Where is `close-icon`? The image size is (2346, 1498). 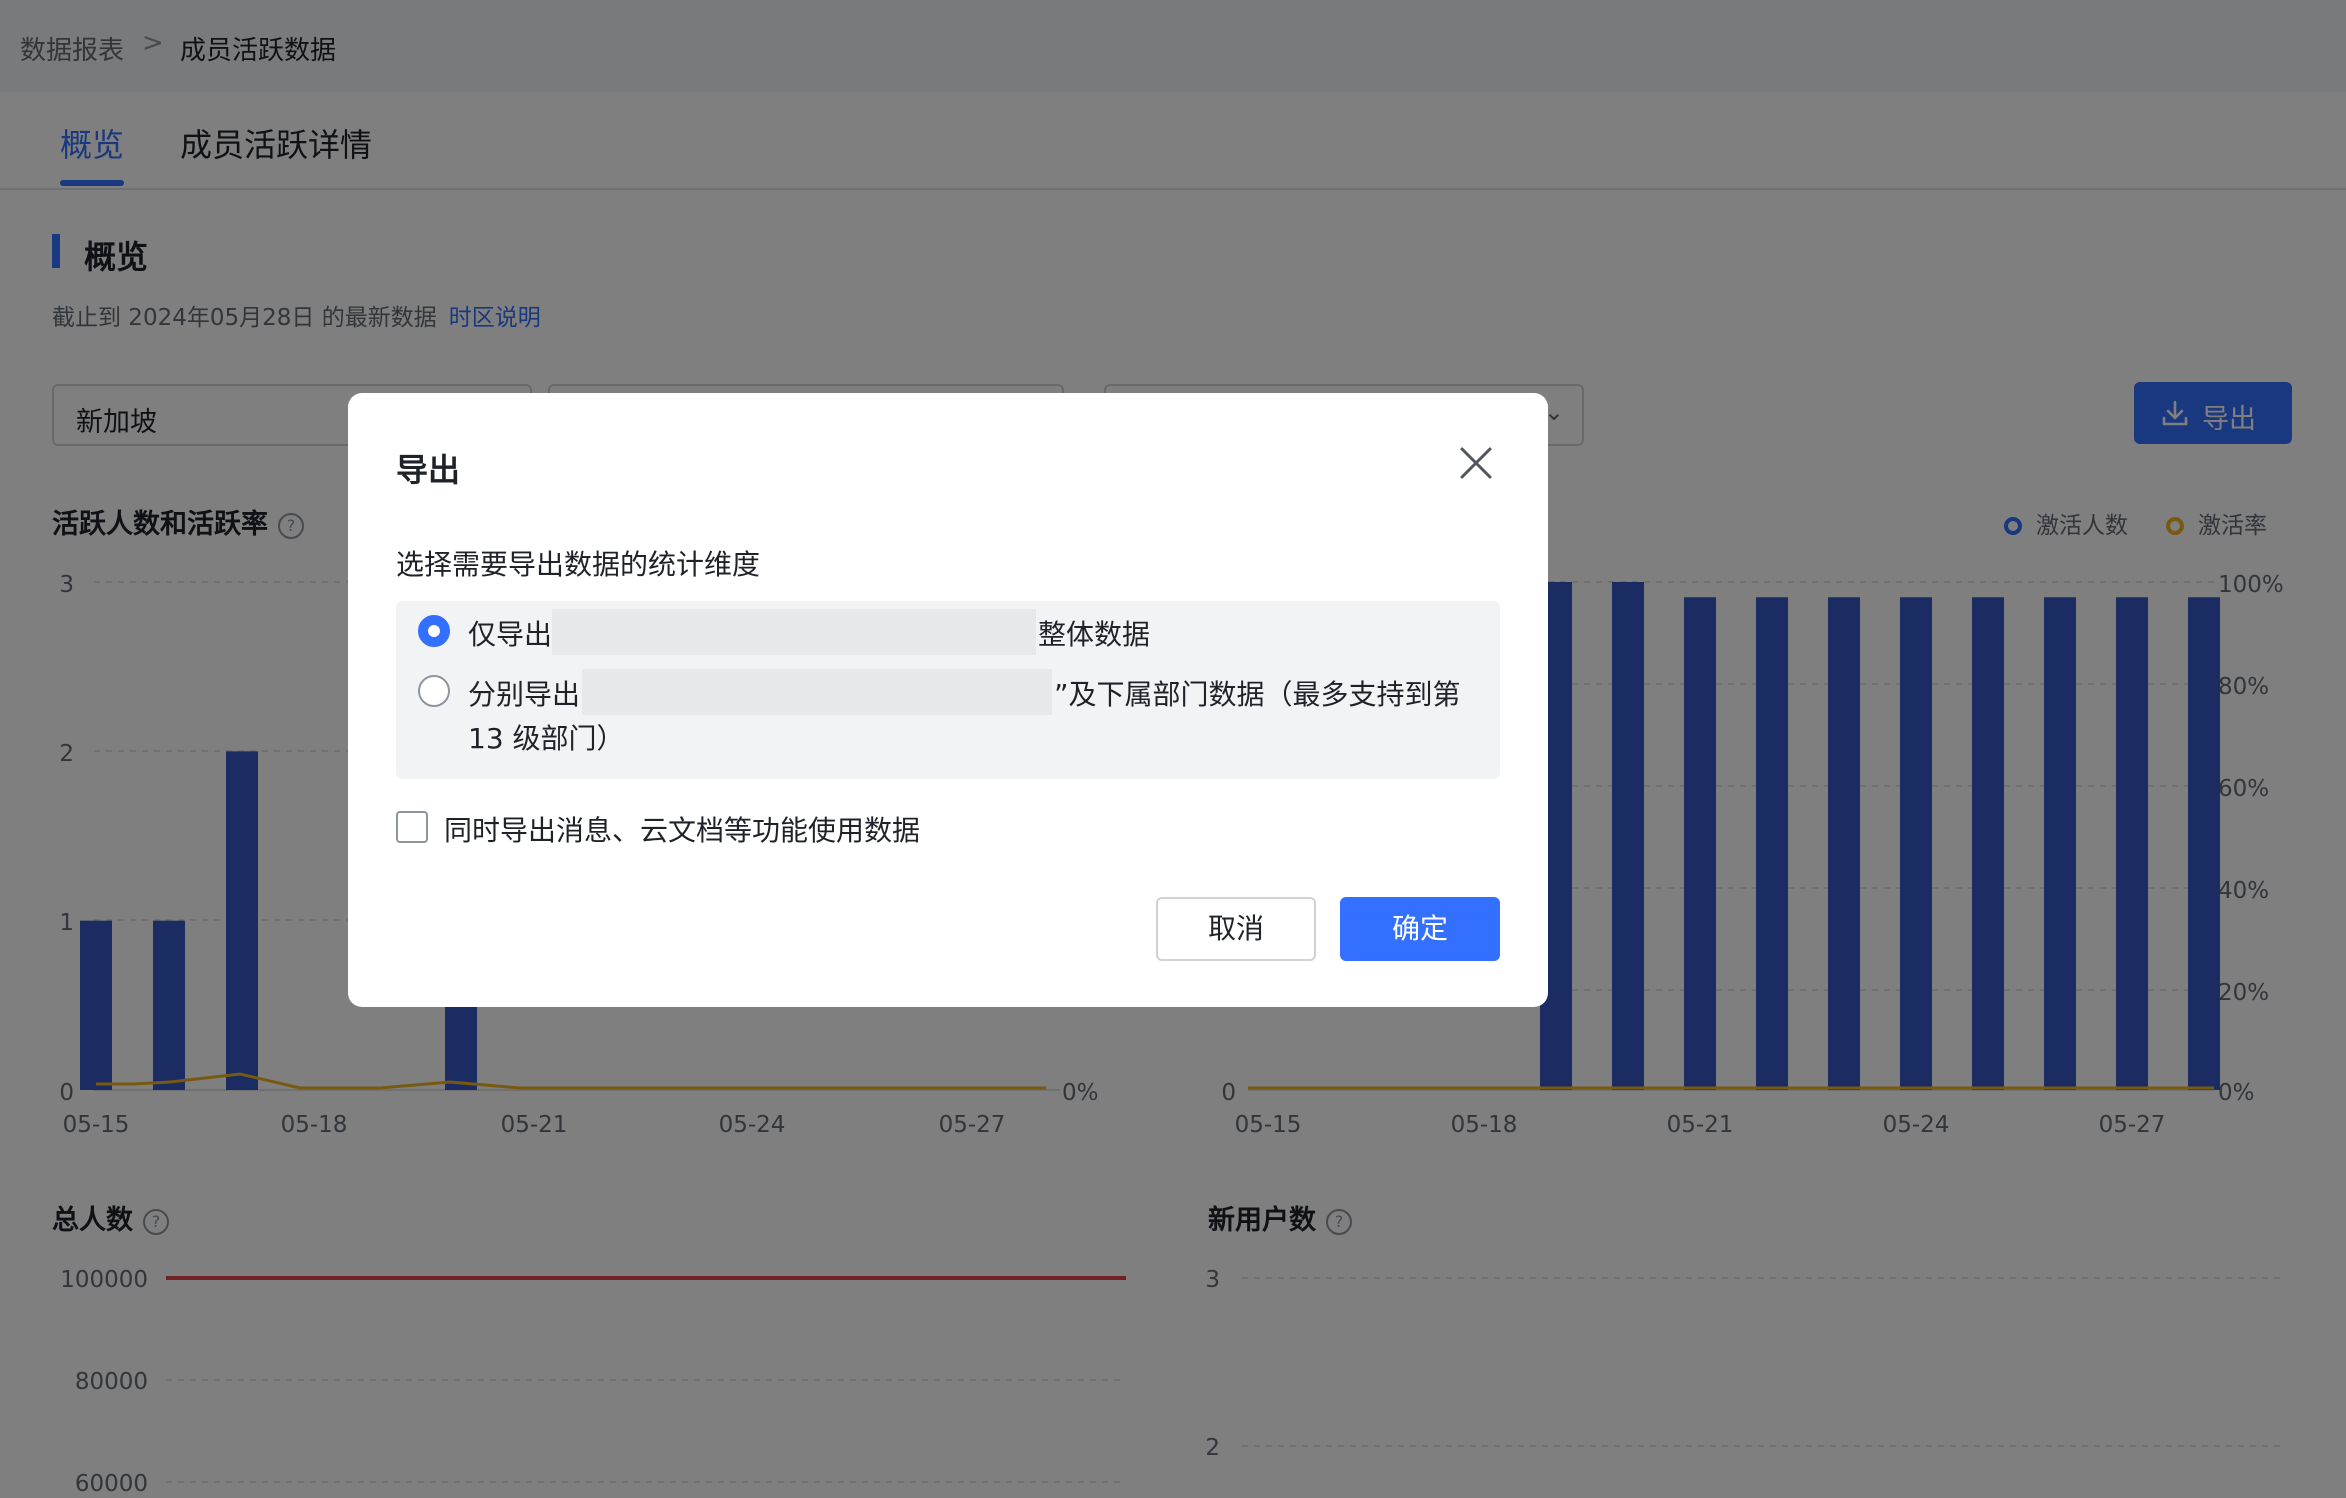
close-icon is located at coordinates (1476, 463).